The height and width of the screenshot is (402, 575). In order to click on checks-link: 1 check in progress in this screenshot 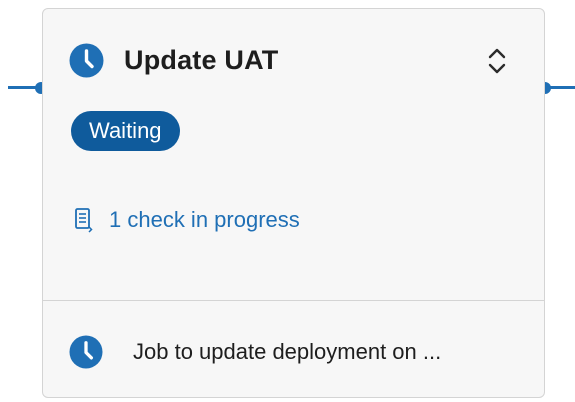, I will do `click(186, 220)`.